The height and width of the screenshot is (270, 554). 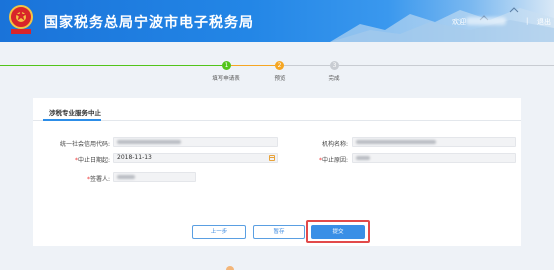 What do you see at coordinates (334, 144) in the screenshot?
I see `org-name-label-text: 机构名称:` at bounding box center [334, 144].